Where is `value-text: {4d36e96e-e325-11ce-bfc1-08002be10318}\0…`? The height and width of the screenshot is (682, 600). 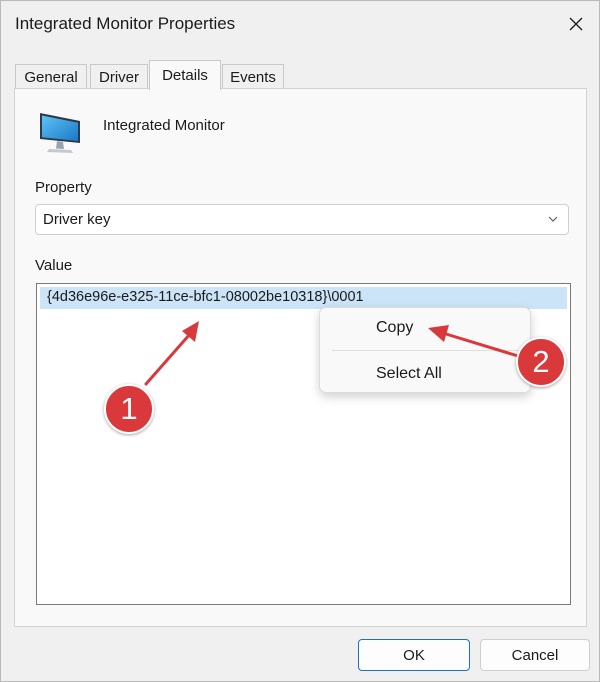
value-text: {4d36e96e-e325-11ce-bfc1-08002be10318}\0… is located at coordinates (205, 297).